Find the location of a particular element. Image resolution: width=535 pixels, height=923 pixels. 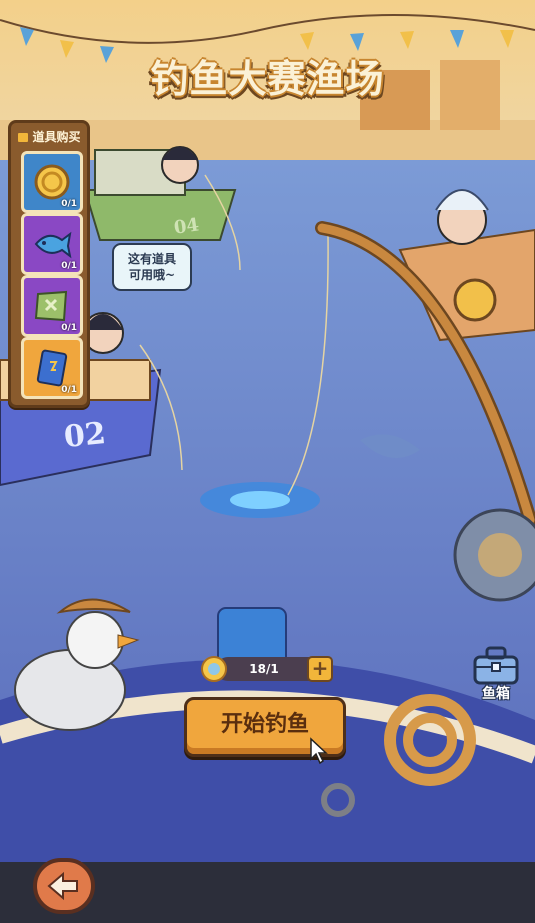

item-shop-panel: 道具购买 0/1 0/1 0/1 0/1 is located at coordinates (49, 264).